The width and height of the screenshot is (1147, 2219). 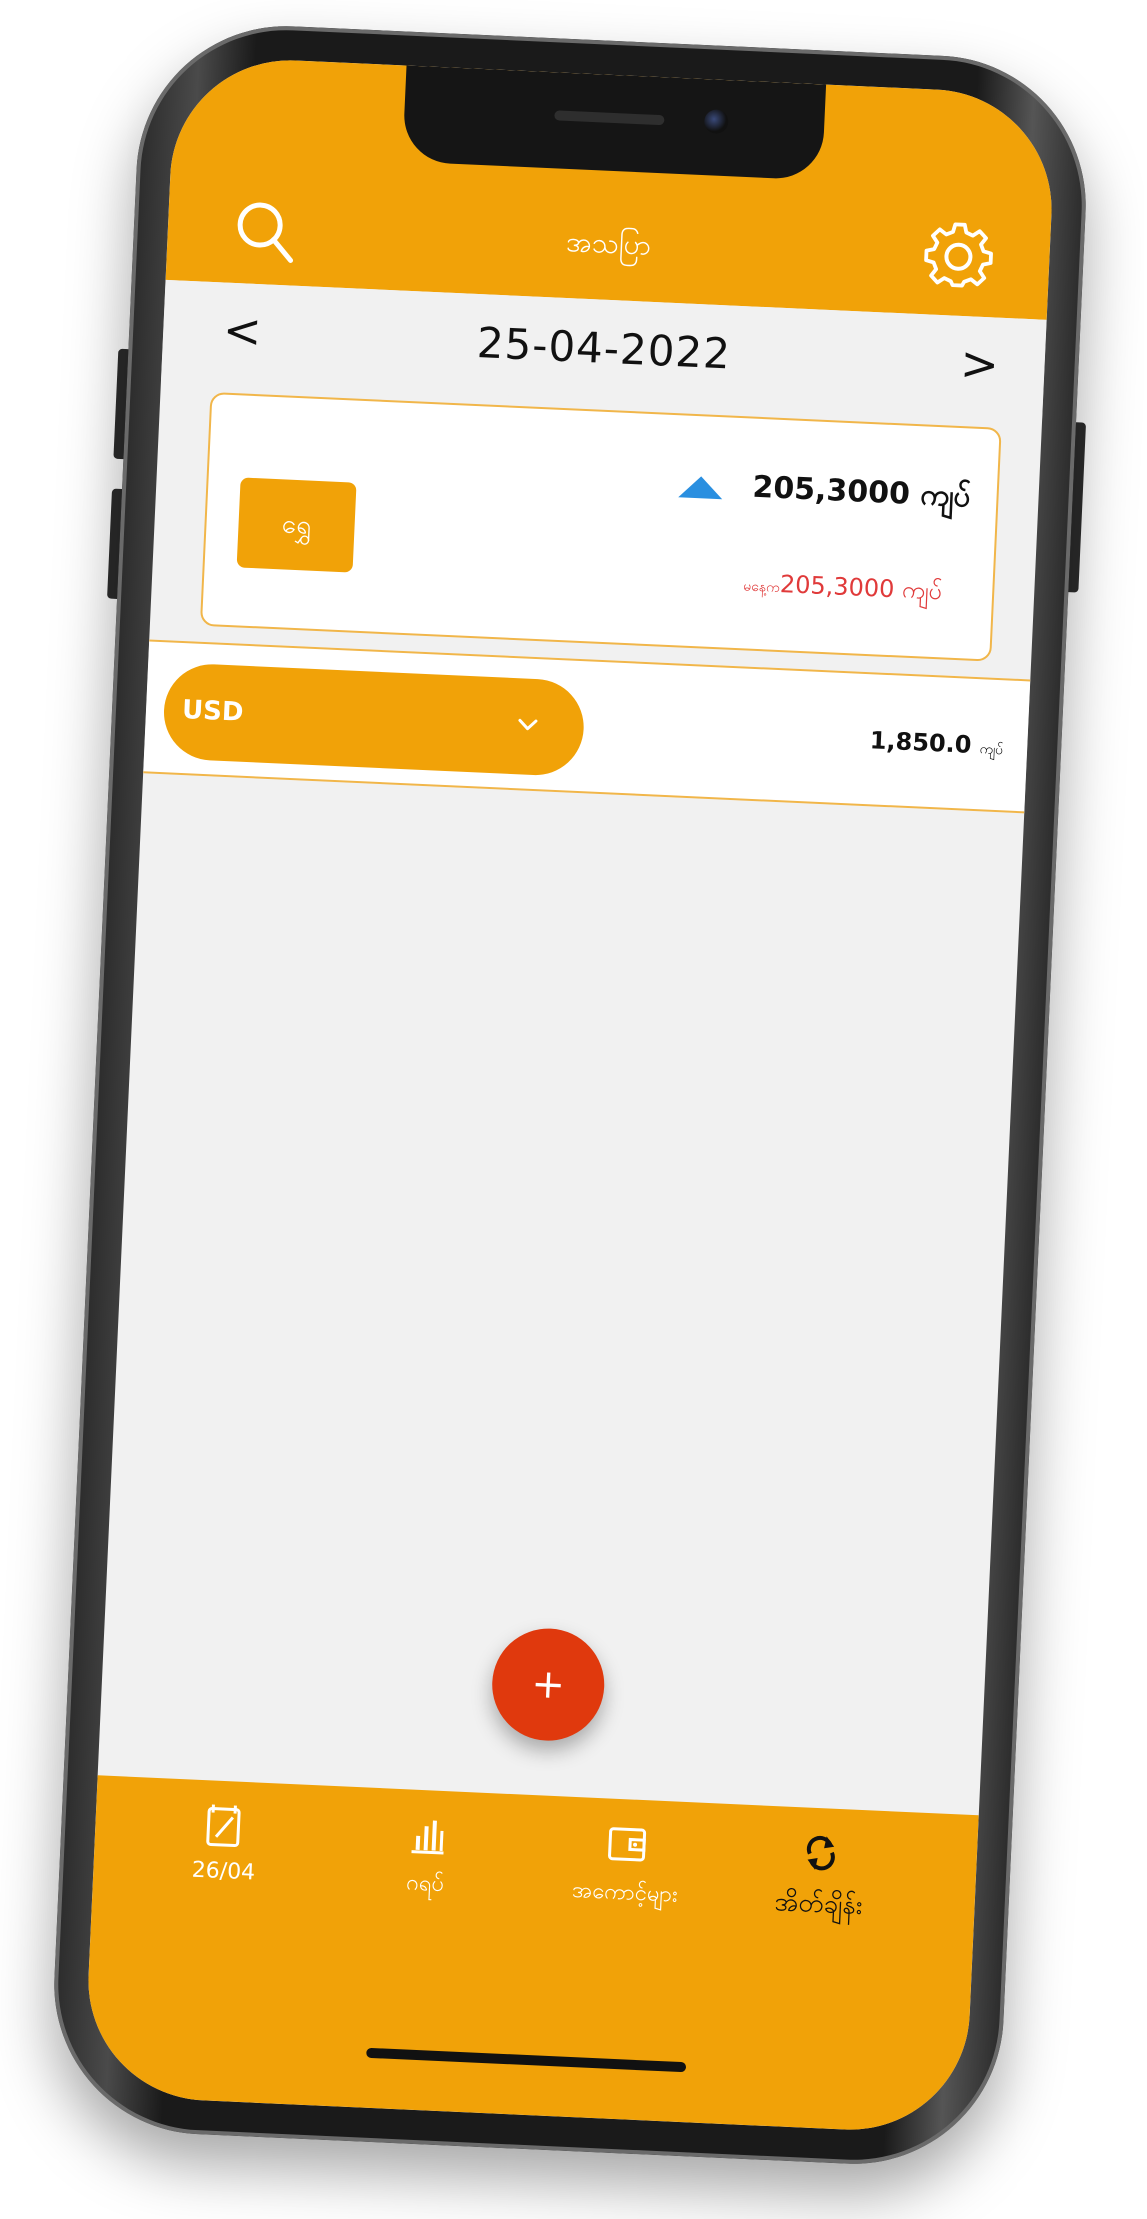 What do you see at coordinates (979, 364) in the screenshot?
I see `next-date-button: >` at bounding box center [979, 364].